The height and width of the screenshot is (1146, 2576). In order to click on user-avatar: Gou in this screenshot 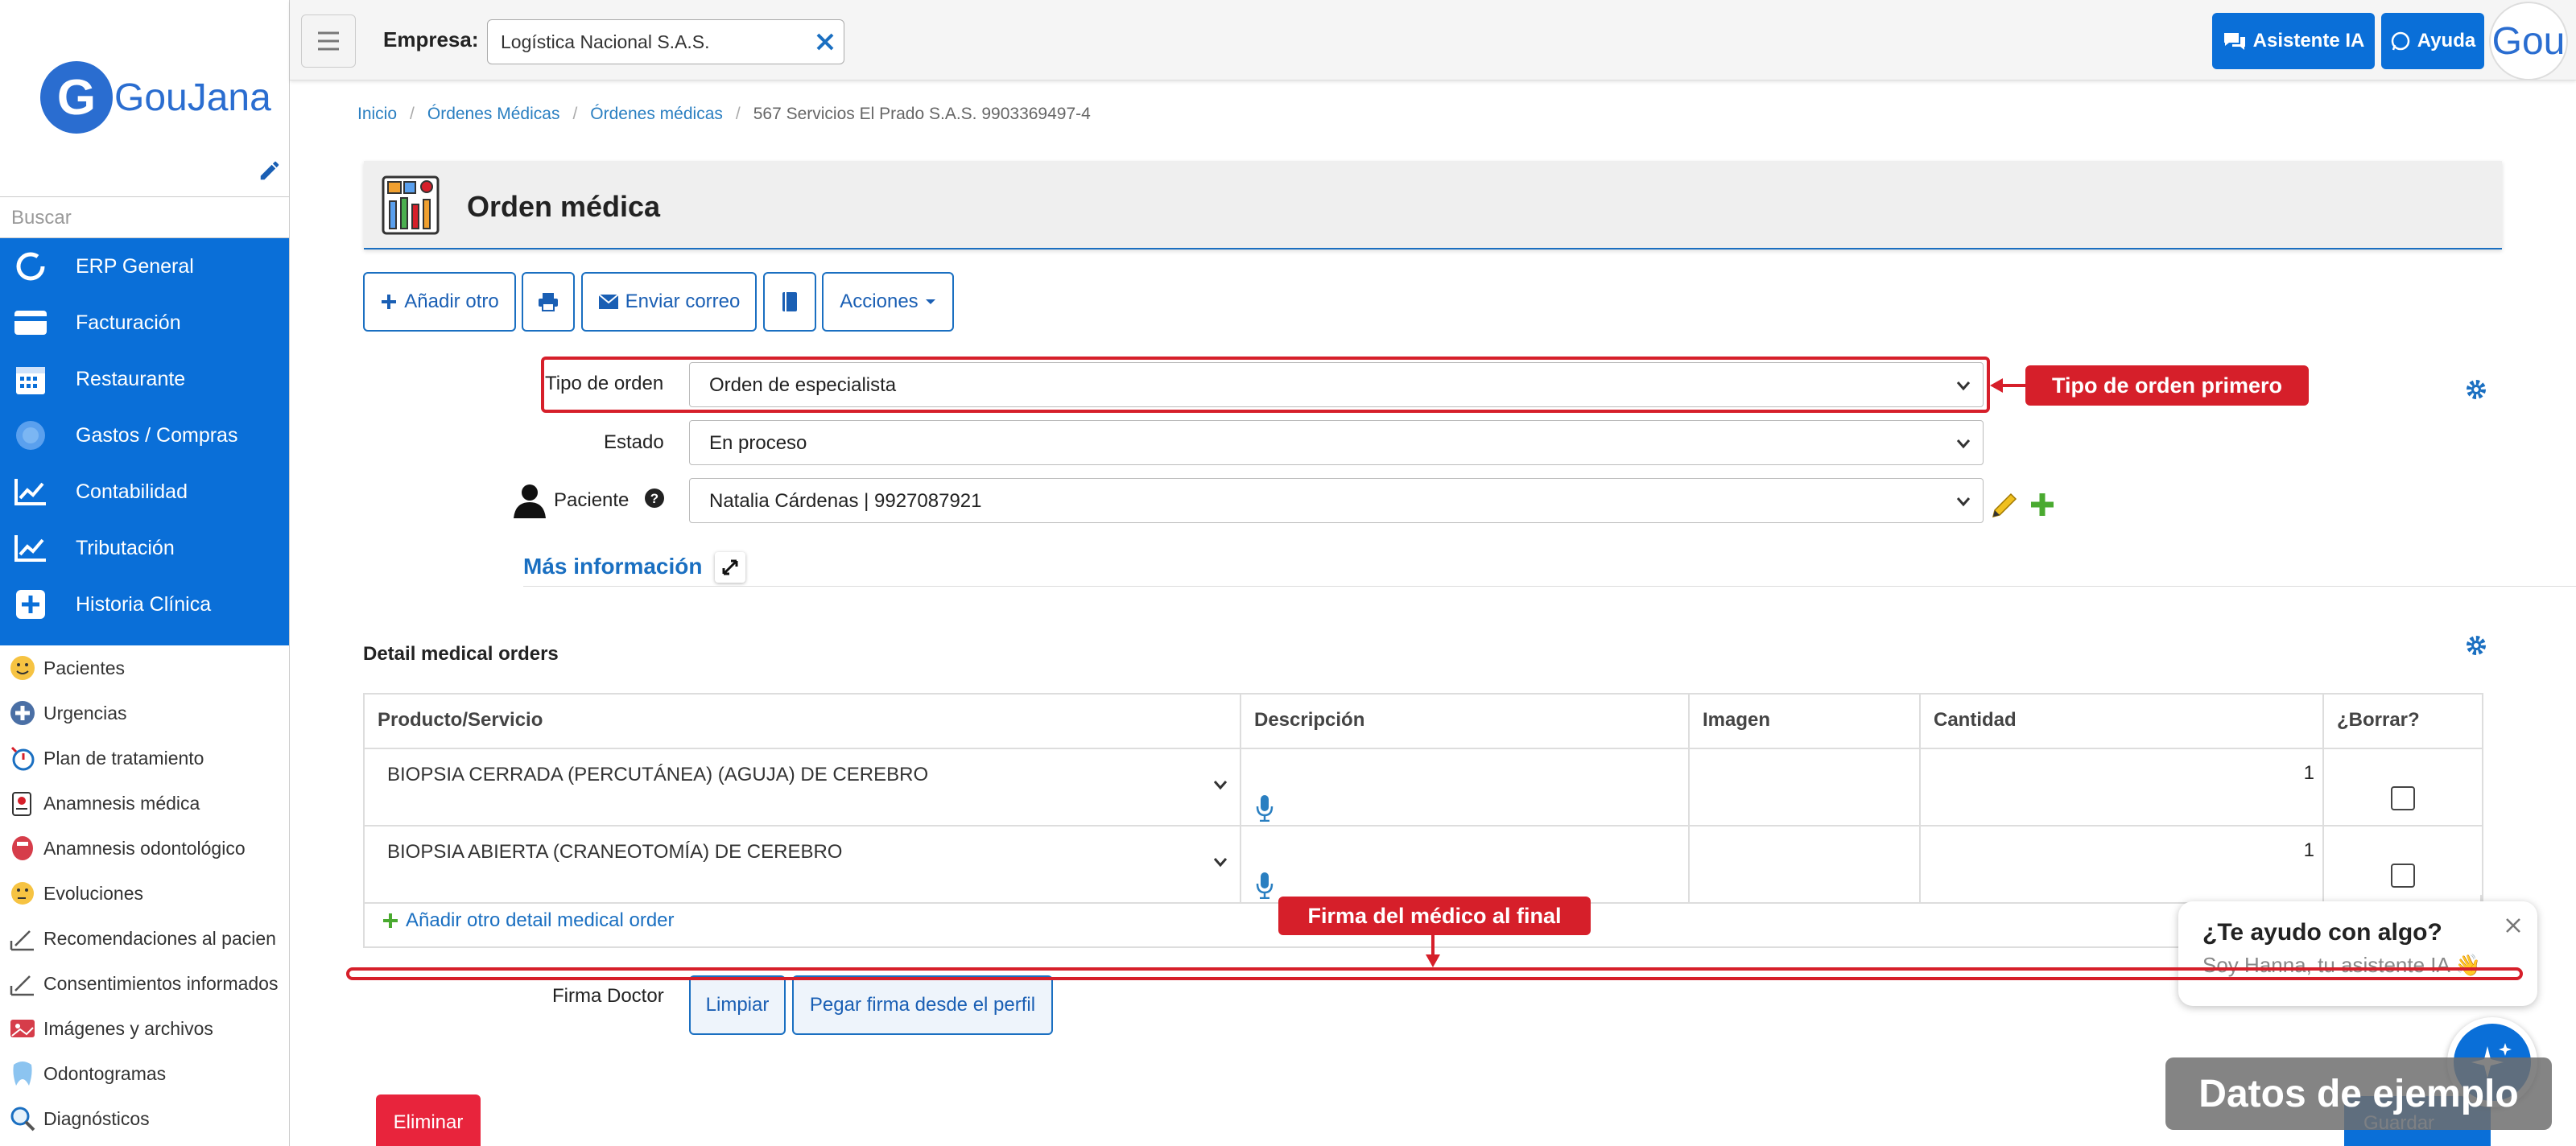, I will do `click(2528, 41)`.